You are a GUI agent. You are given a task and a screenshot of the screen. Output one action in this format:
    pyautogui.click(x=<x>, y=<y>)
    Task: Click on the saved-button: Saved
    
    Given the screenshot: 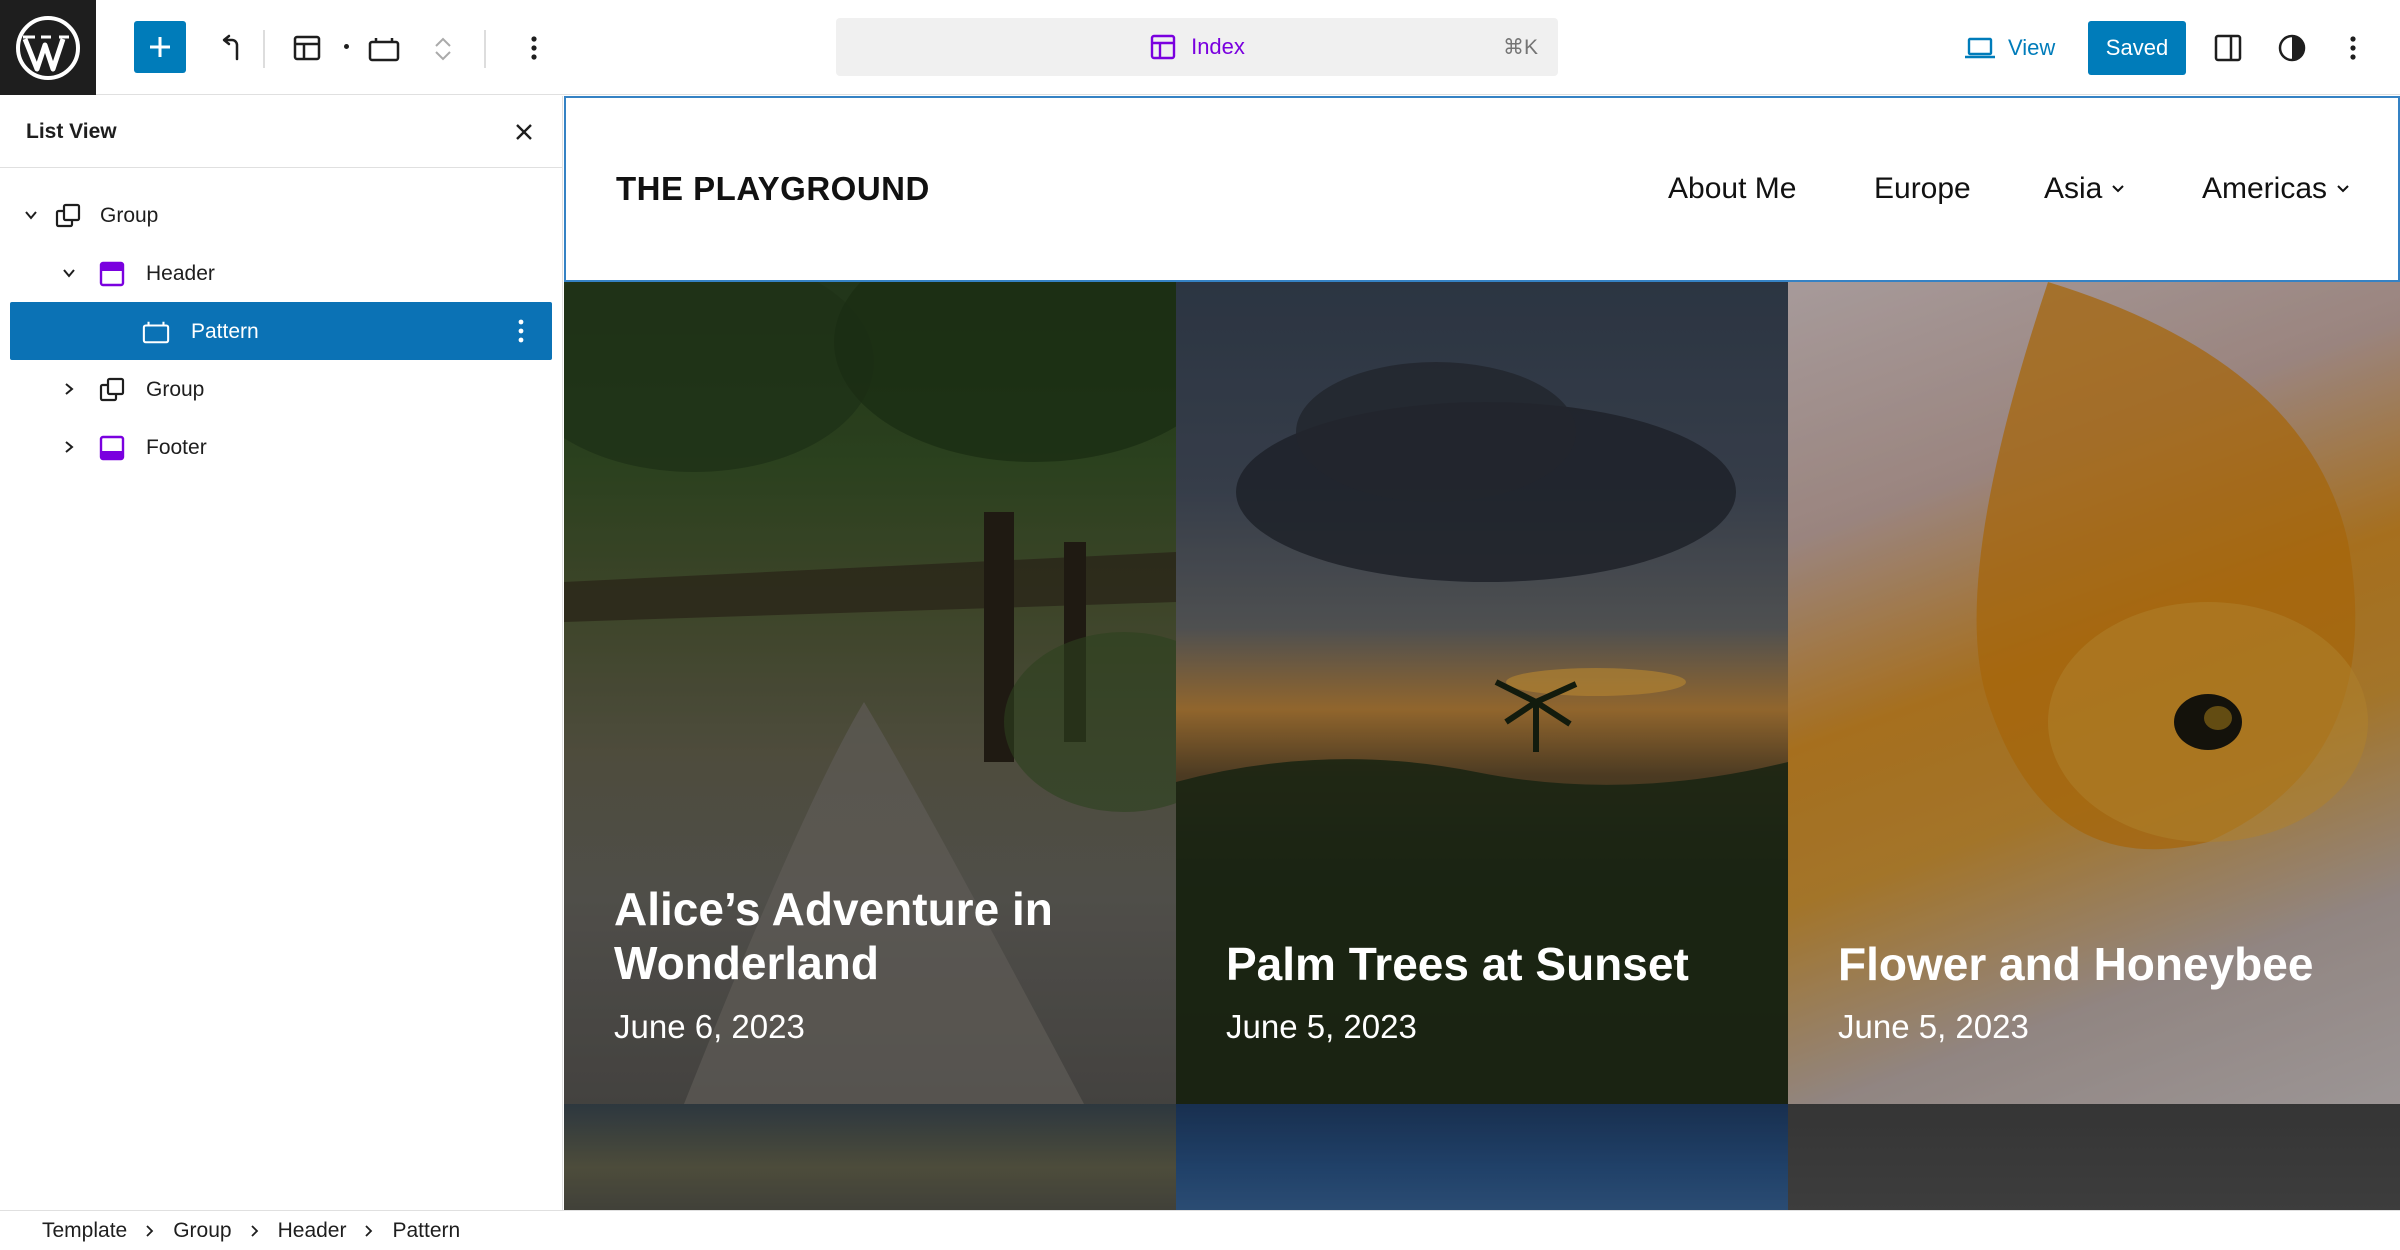 What is the action you would take?
    pyautogui.click(x=2137, y=48)
    